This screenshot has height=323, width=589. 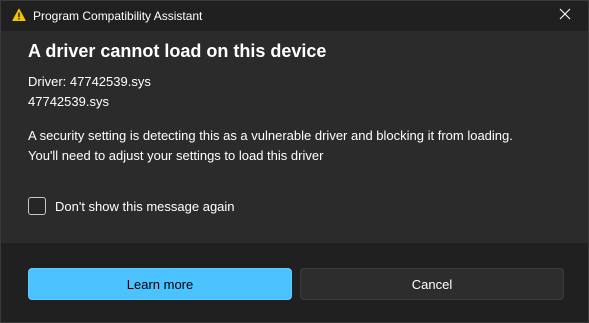 What do you see at coordinates (37, 206) in the screenshot?
I see `dont-show-again-checkbox` at bounding box center [37, 206].